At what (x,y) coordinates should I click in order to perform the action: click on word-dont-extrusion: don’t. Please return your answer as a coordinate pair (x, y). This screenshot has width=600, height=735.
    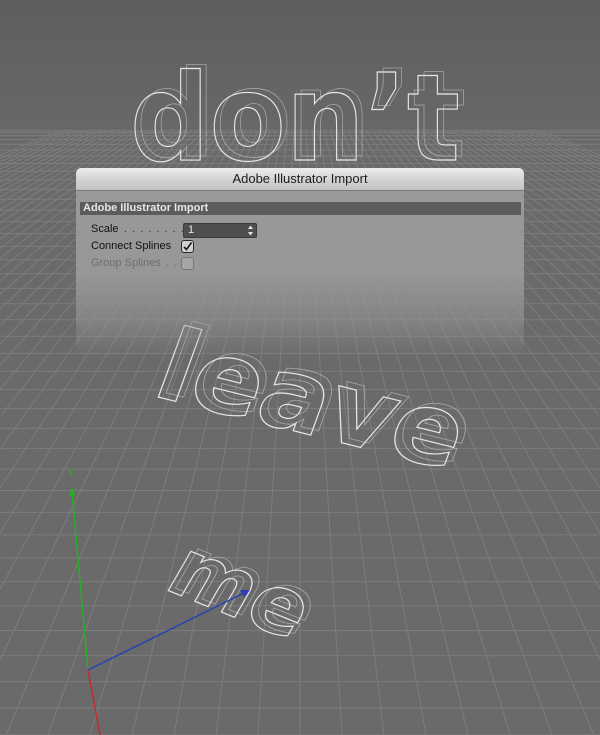
    Looking at the image, I should click on (301, 115).